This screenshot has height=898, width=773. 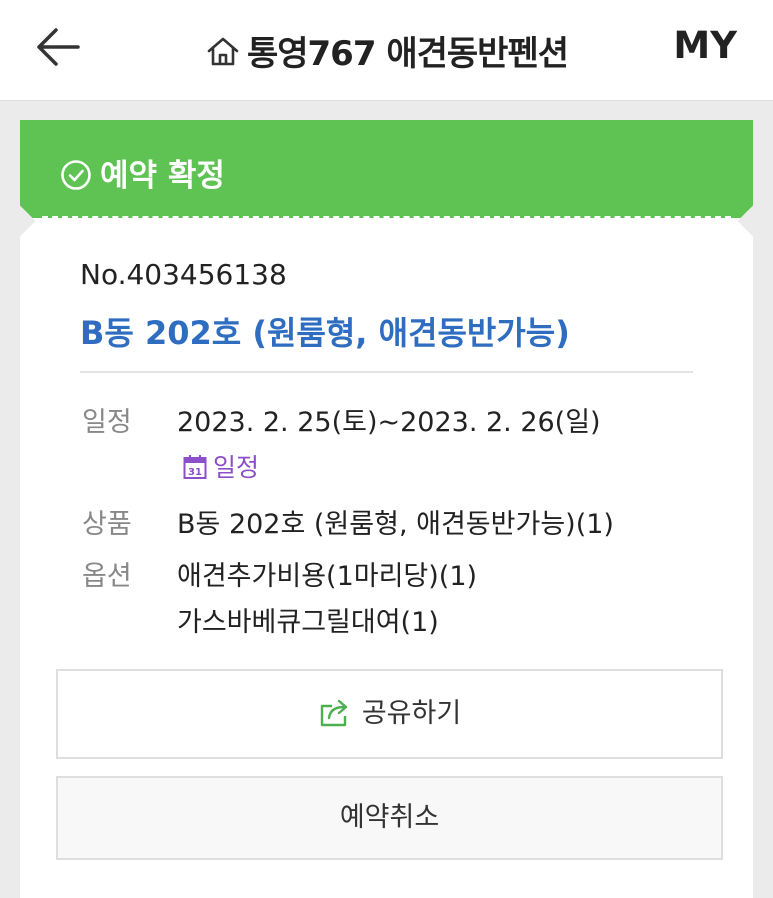 What do you see at coordinates (334, 713) in the screenshot?
I see `share-icon` at bounding box center [334, 713].